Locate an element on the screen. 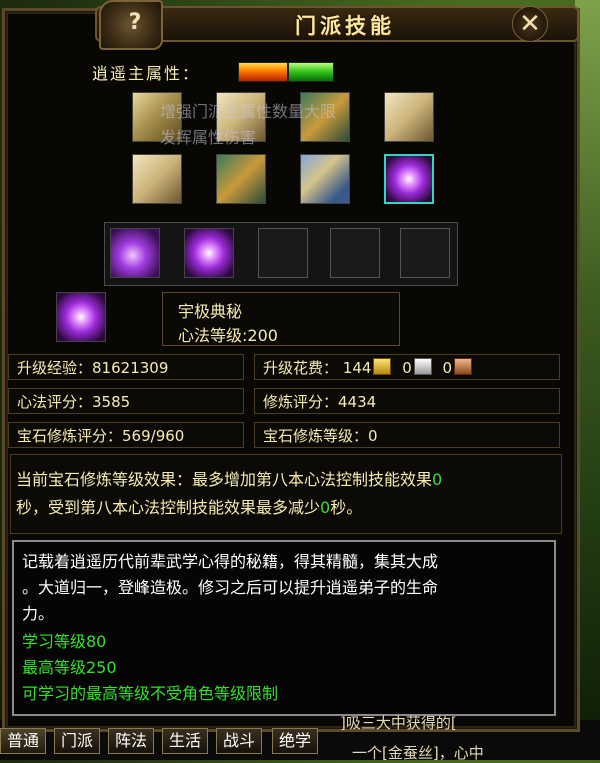 This screenshot has height=763, width=600. close-button: ✕ is located at coordinates (530, 24).